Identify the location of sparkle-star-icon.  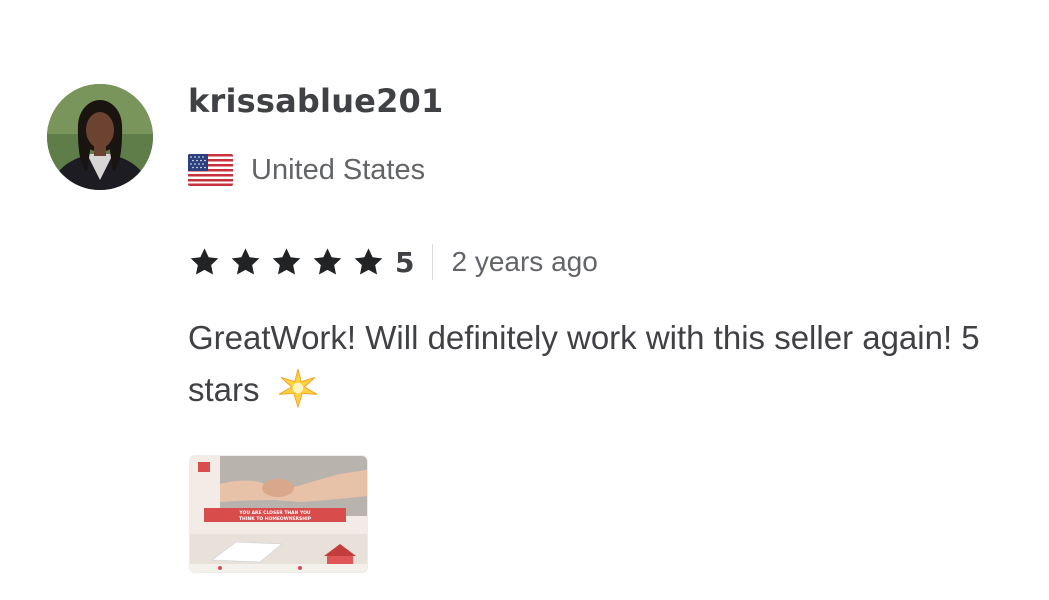
(297, 388).